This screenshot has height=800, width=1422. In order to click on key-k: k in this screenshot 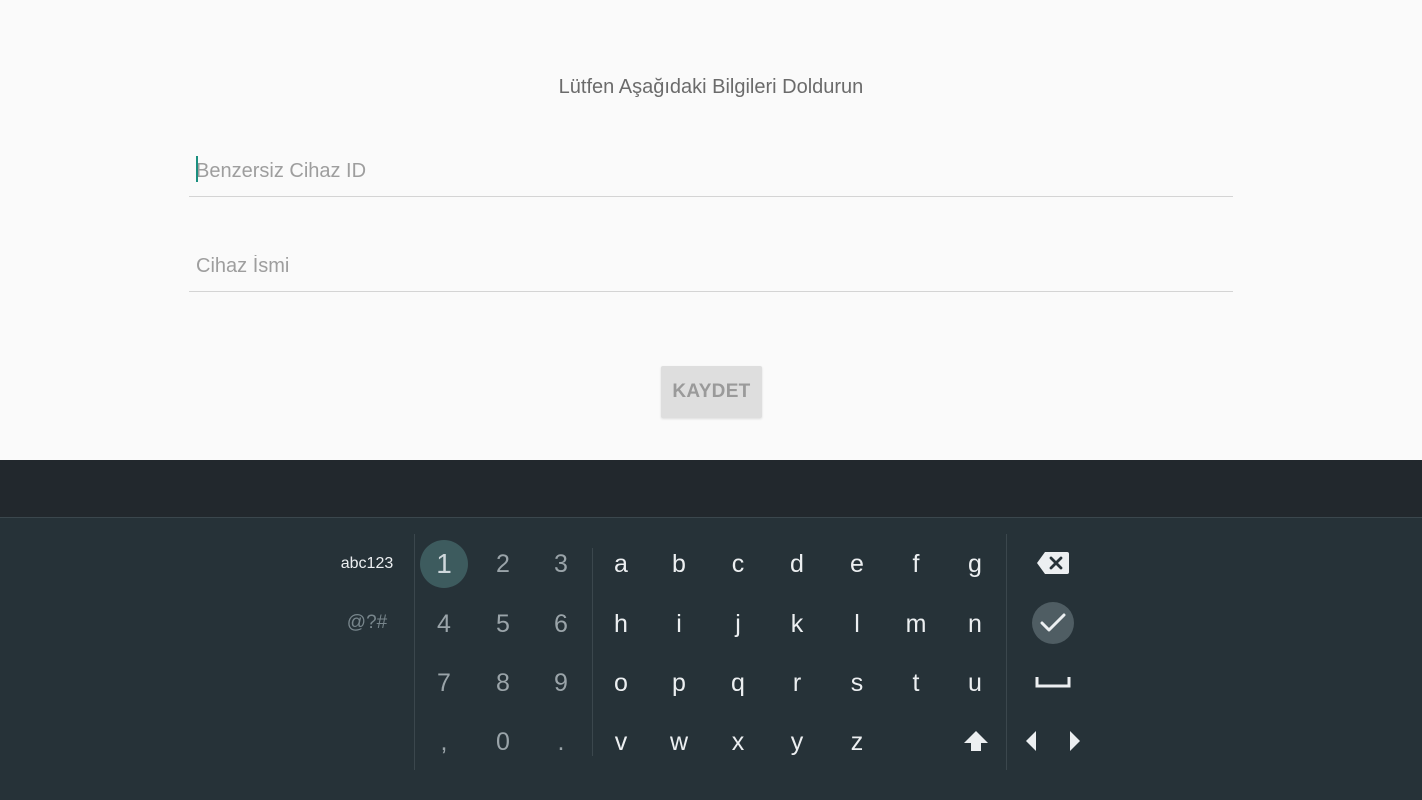, I will do `click(797, 624)`.